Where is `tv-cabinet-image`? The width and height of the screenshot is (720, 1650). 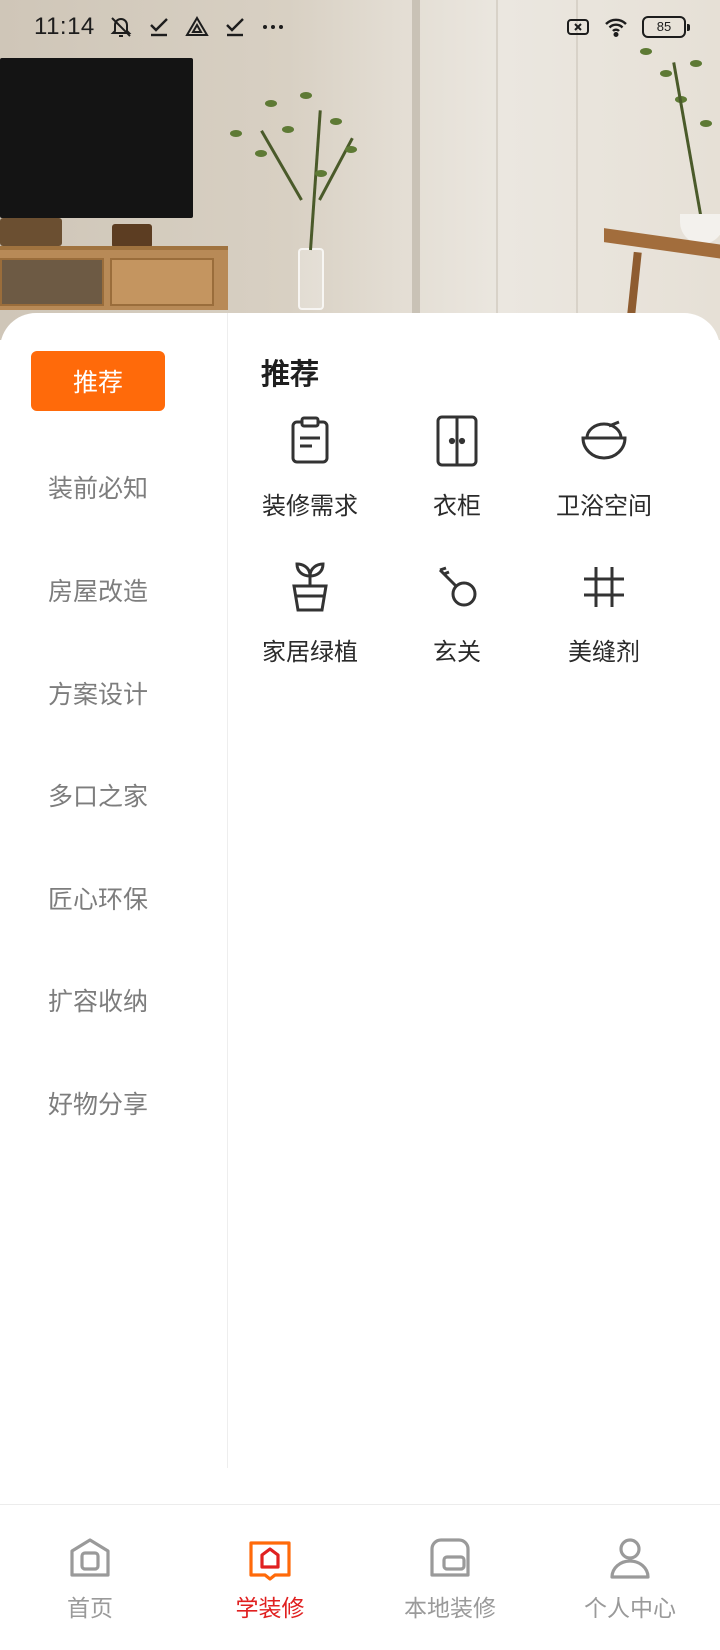
tv-cabinet-image is located at coordinates (114, 278).